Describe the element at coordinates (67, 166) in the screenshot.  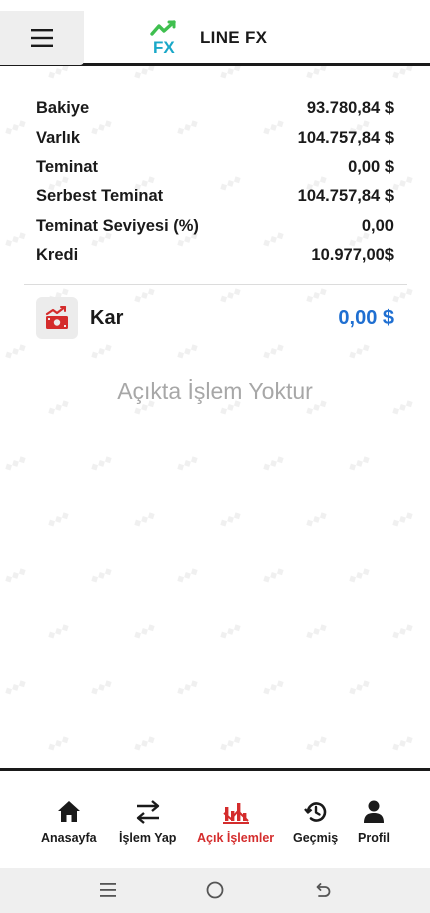
I see `row-label: Teminat` at that location.